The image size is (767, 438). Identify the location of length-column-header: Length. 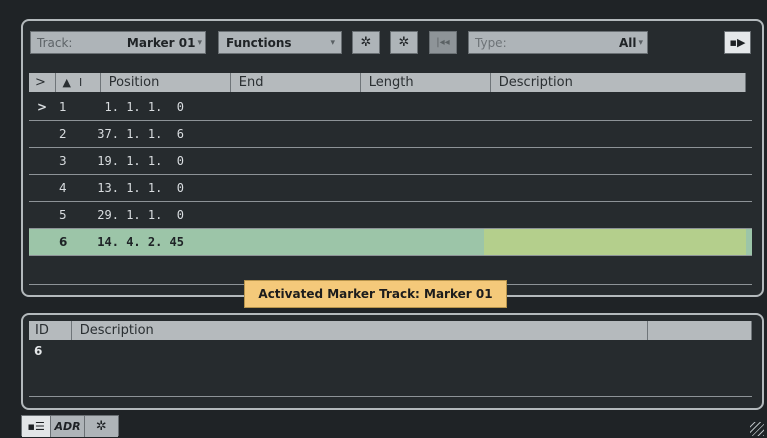
(425, 82).